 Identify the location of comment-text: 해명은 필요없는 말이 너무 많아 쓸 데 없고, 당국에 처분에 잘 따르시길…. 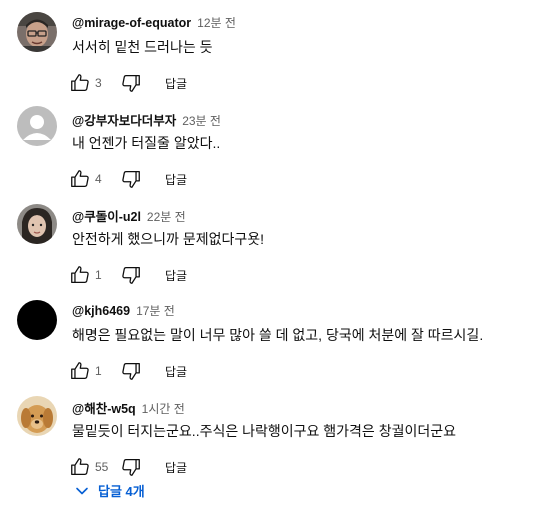
(278, 335).